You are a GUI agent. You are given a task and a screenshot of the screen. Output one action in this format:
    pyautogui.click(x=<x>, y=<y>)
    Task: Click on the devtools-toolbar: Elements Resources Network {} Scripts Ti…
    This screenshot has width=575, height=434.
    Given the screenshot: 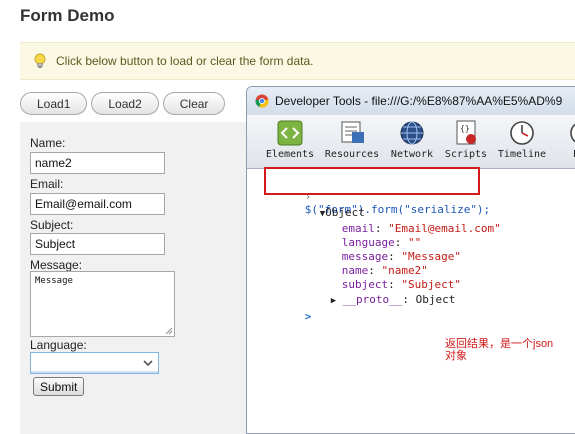 What is the action you would take?
    pyautogui.click(x=411, y=142)
    